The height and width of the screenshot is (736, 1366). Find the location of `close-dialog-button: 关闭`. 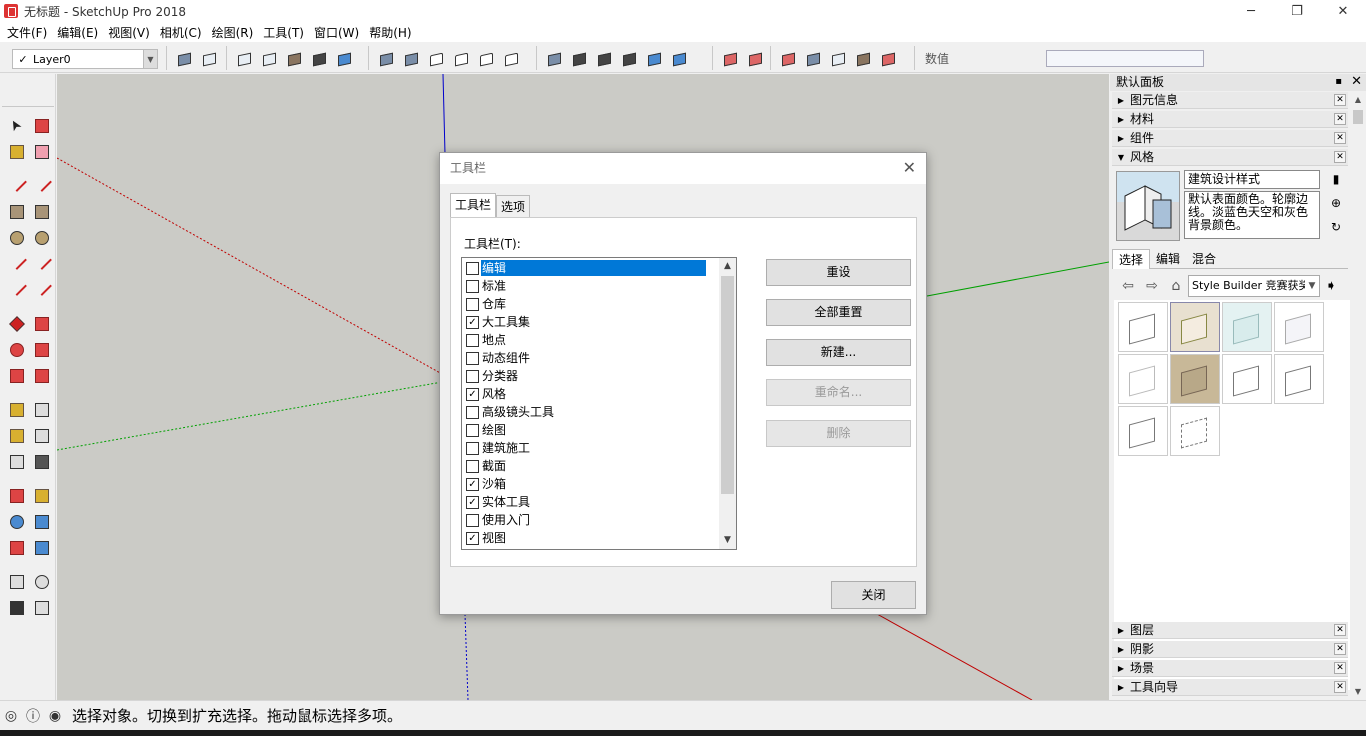

close-dialog-button: 关闭 is located at coordinates (873, 595).